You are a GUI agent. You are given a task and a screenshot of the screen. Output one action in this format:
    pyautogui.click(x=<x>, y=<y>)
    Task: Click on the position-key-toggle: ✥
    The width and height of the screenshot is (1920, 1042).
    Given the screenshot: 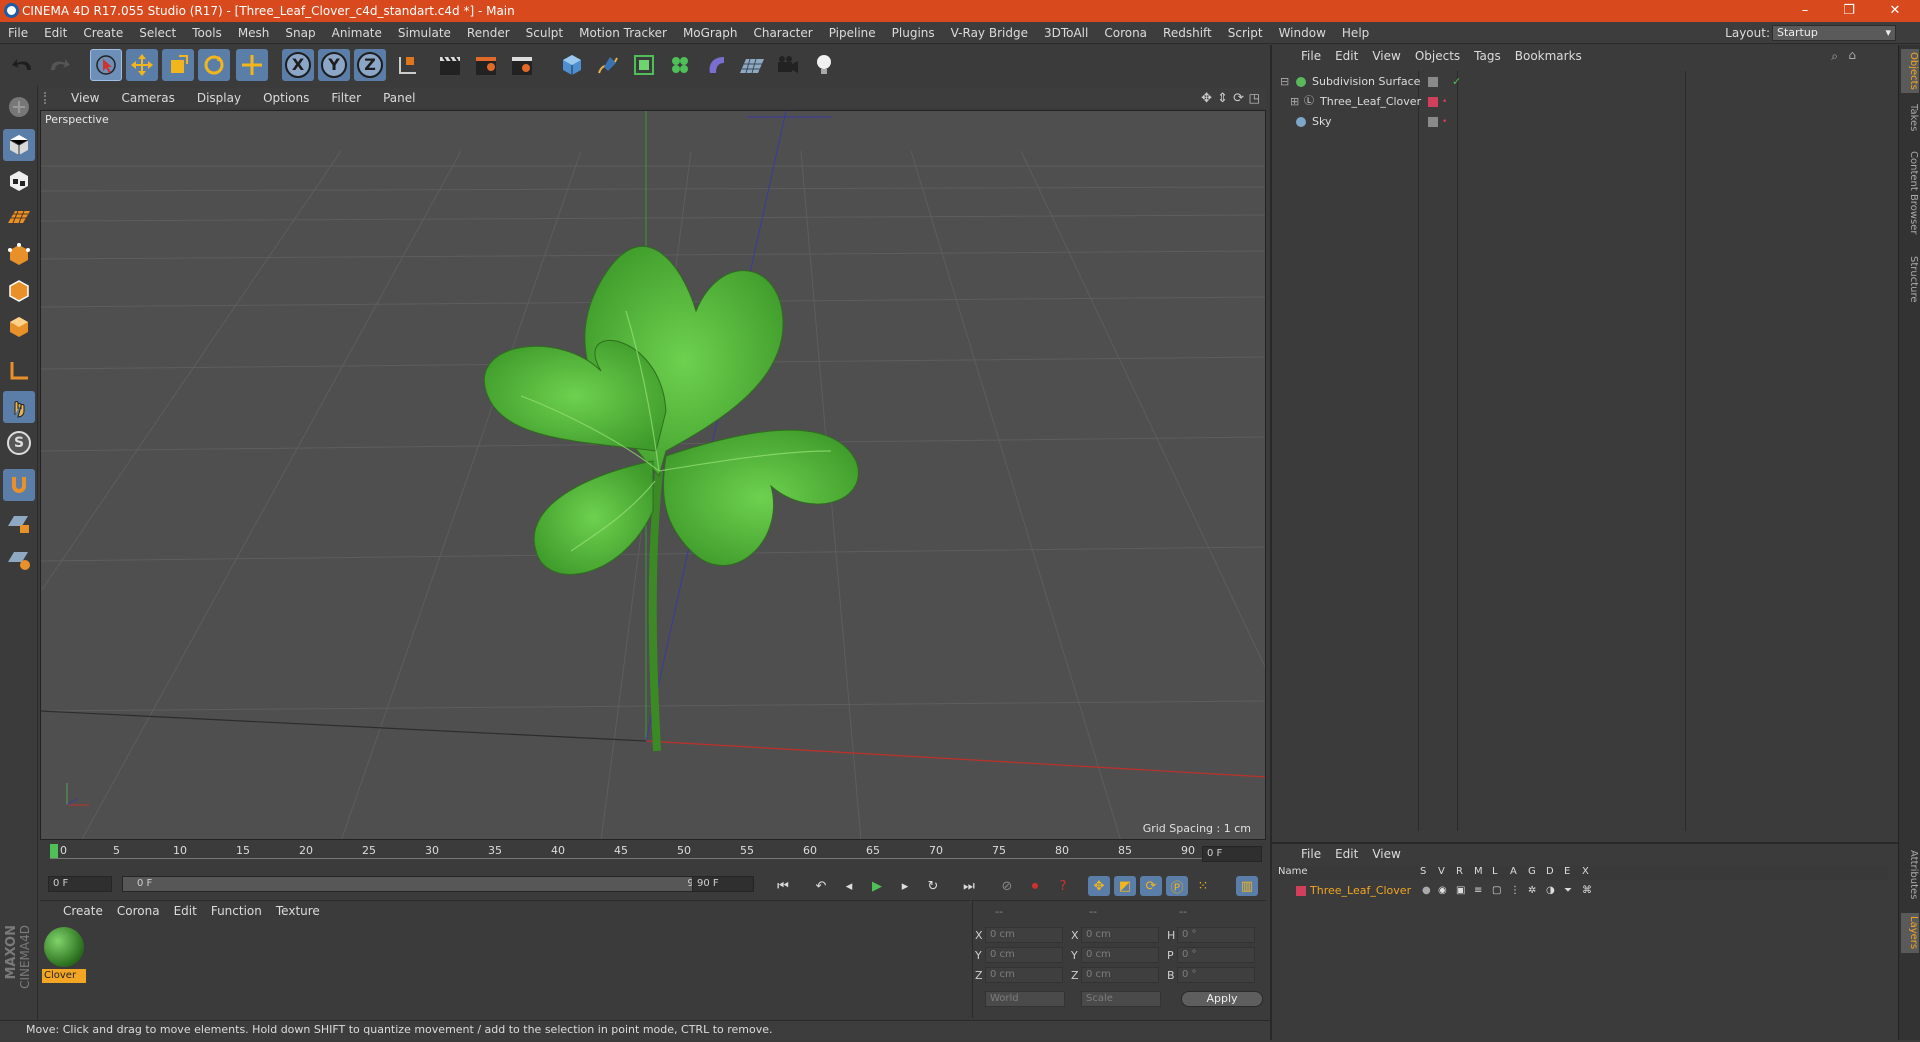 What is the action you would take?
    pyautogui.click(x=1099, y=886)
    